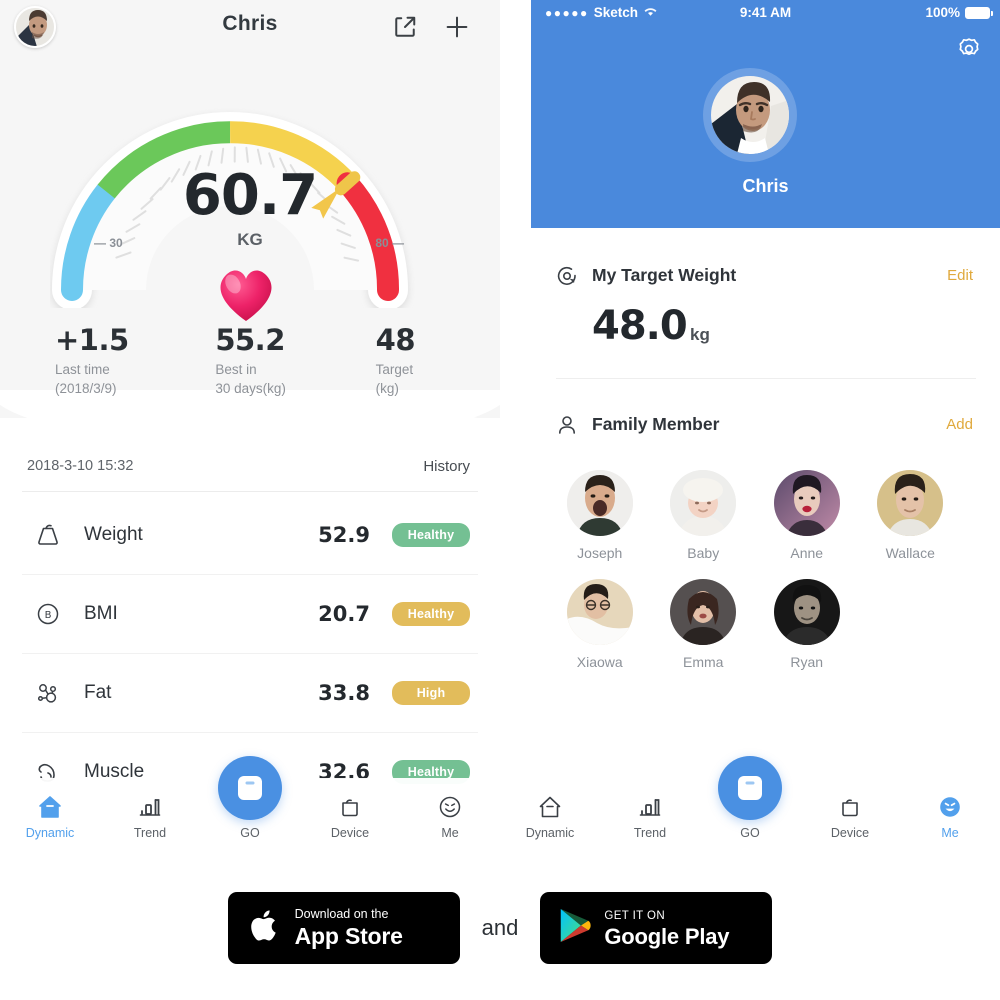 The width and height of the screenshot is (1000, 1000). I want to click on family-member-joseph: Joseph, so click(600, 515).